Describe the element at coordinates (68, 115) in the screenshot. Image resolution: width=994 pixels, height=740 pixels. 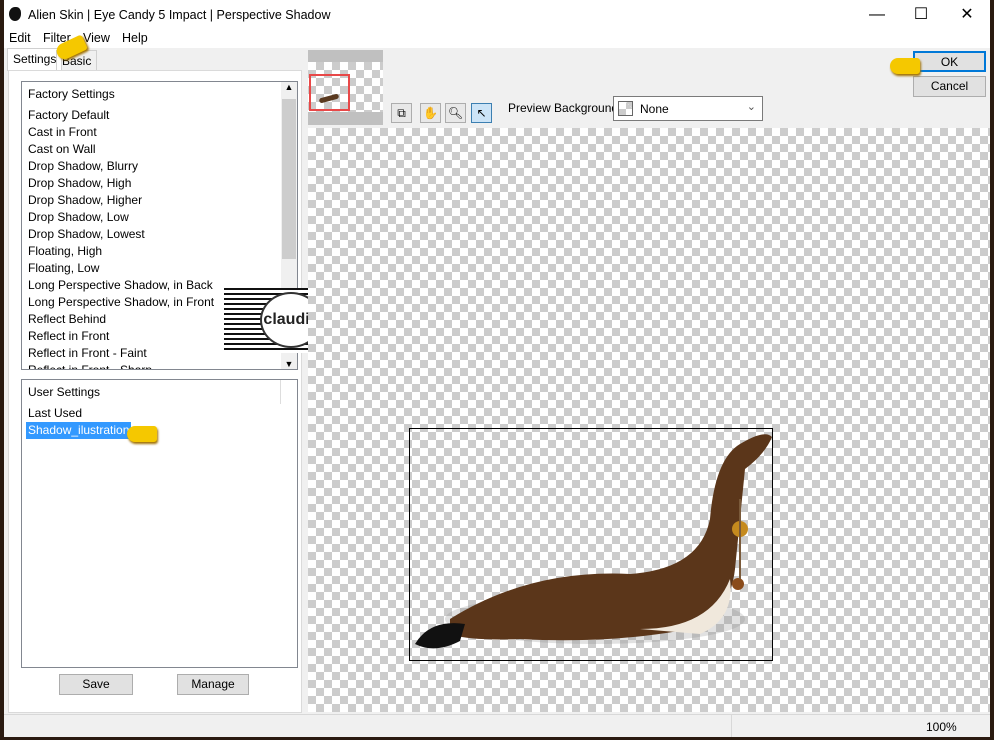
I see `list-item: Factory Default` at that location.